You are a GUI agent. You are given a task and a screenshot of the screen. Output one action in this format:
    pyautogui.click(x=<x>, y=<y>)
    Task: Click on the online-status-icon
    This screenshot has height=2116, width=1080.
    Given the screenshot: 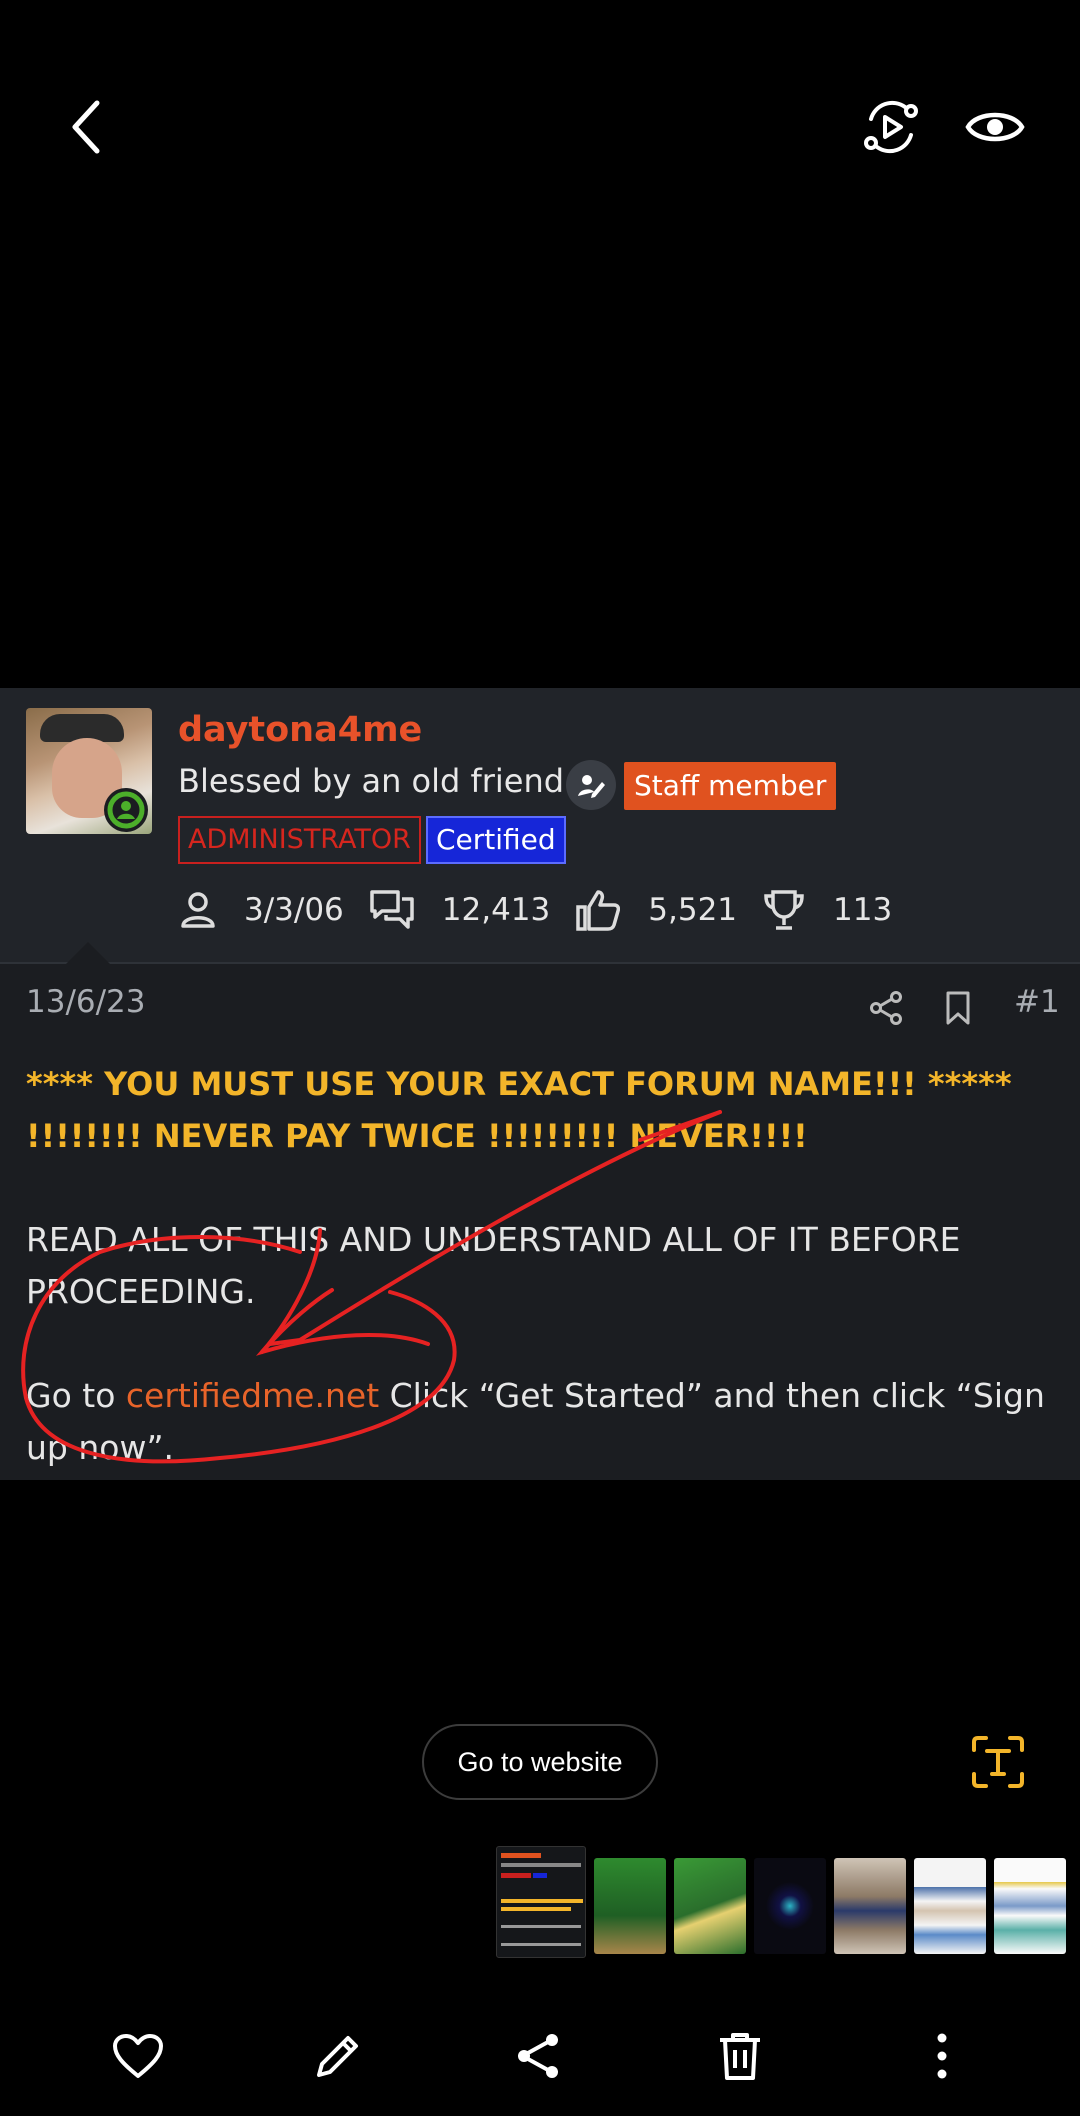 What is the action you would take?
    pyautogui.click(x=126, y=810)
    